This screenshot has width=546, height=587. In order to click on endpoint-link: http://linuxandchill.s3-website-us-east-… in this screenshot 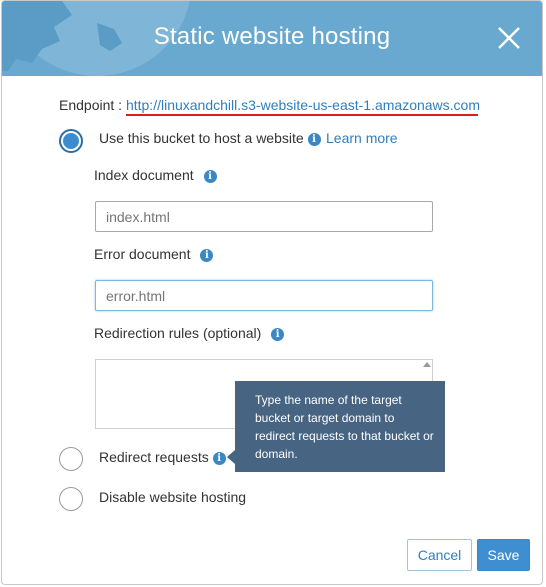, I will do `click(303, 105)`.